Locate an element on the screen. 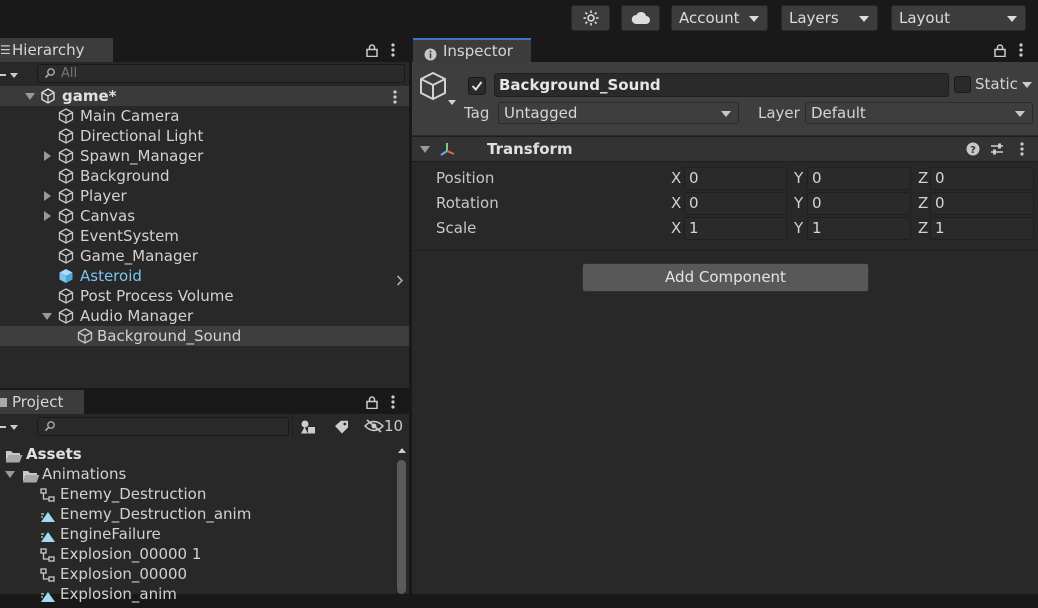  hierarchy-search-input: All is located at coordinates (221, 73).